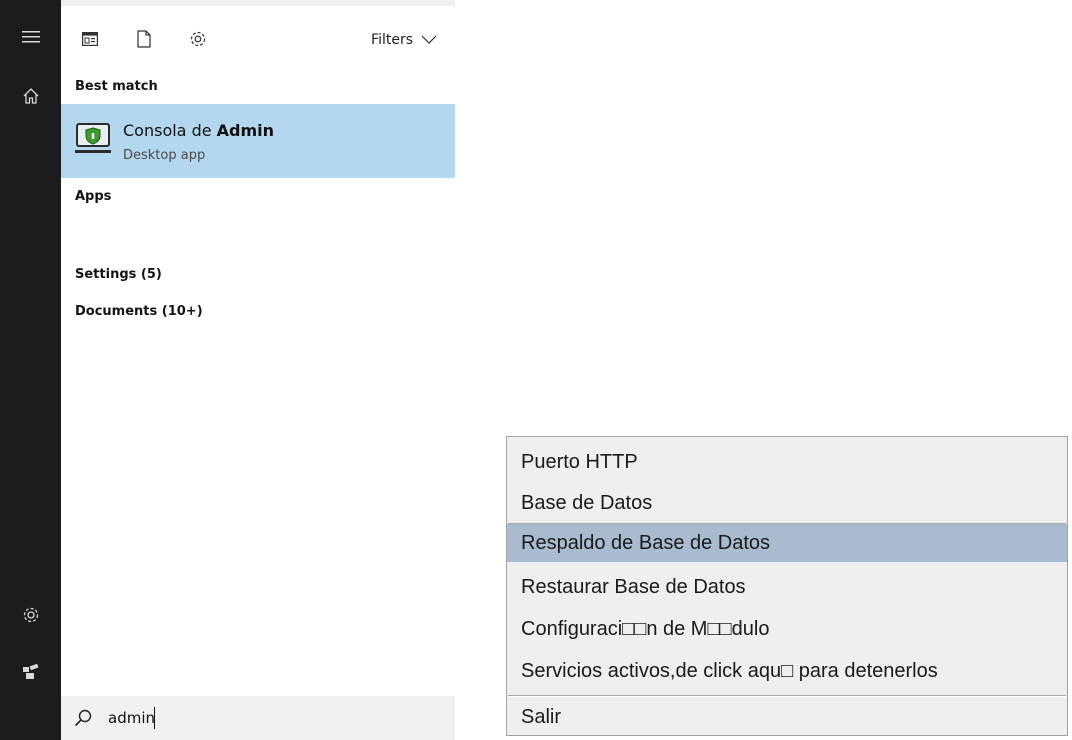 The image size is (1072, 740). I want to click on documents-icon, so click(144, 39).